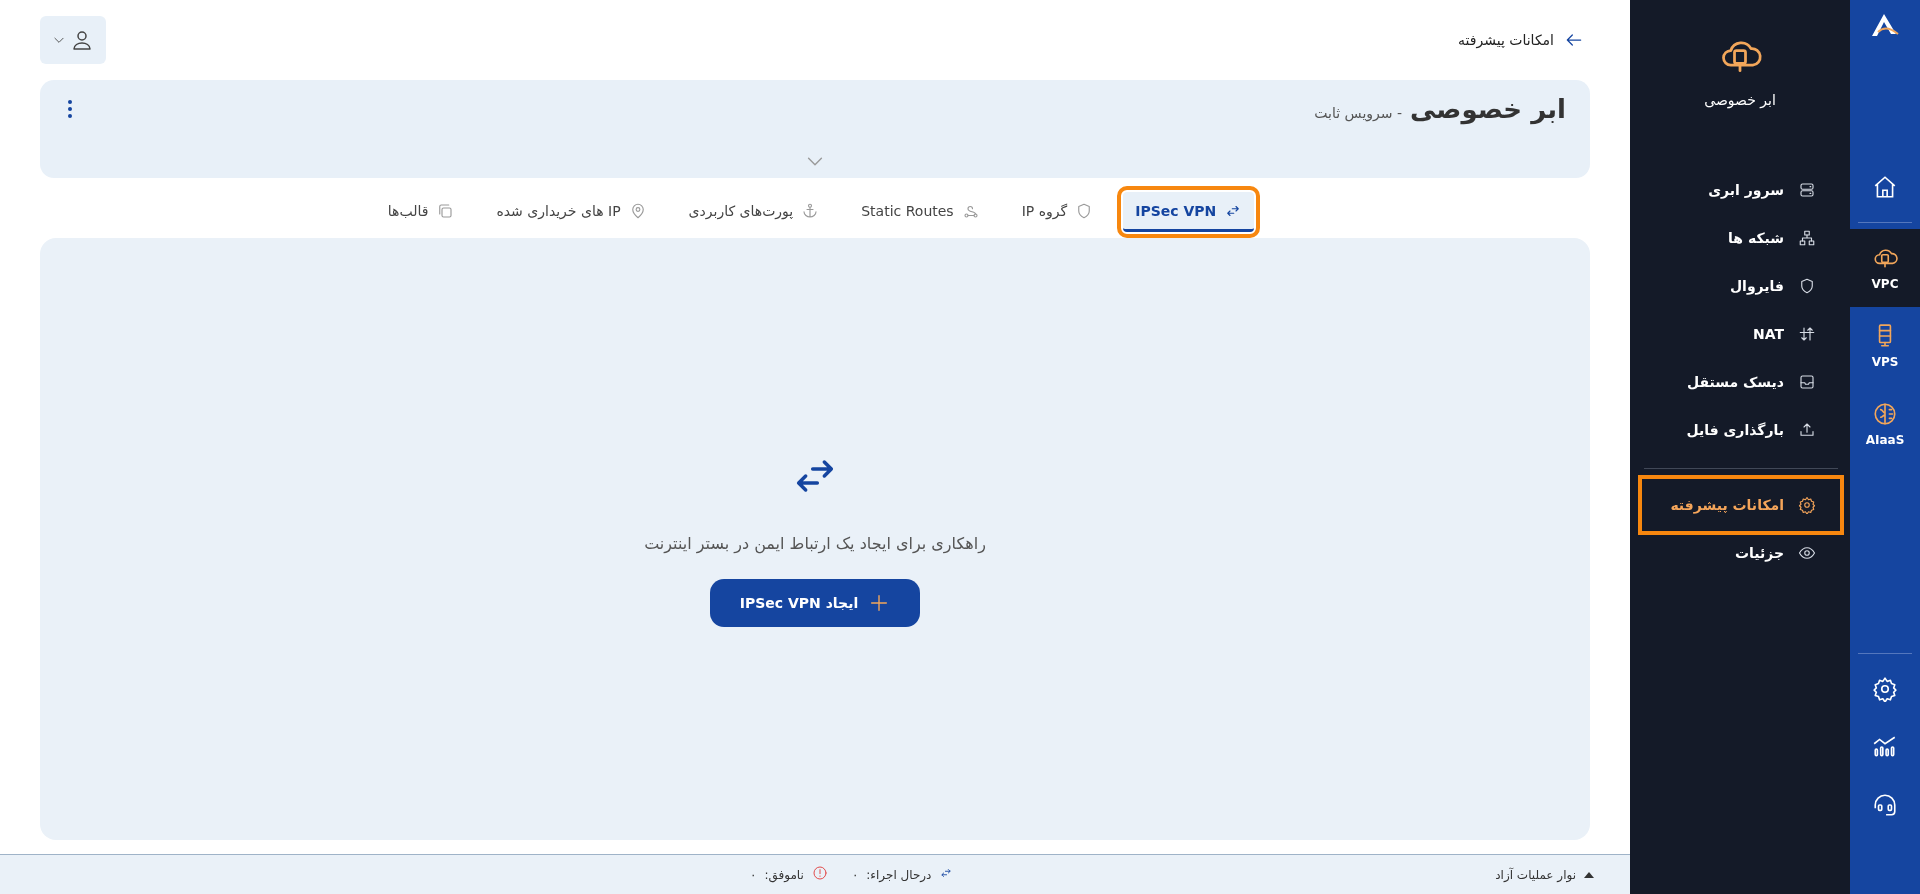 The image size is (1920, 894). Describe the element at coordinates (1807, 286) in the screenshot. I see `shield-icon` at that location.